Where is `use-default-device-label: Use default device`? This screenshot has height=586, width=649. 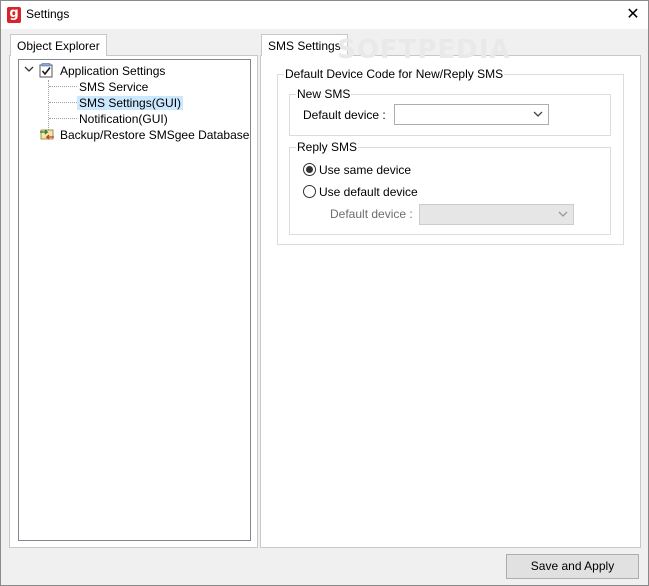 use-default-device-label: Use default device is located at coordinates (368, 192).